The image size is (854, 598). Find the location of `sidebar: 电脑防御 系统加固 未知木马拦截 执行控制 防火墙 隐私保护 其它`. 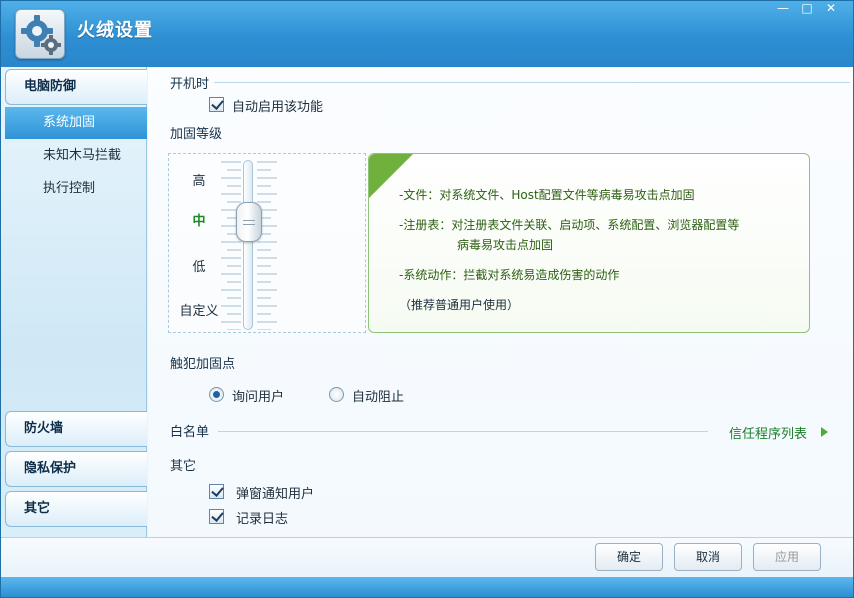

sidebar: 电脑防御 系统加固 未知木马拦截 执行控制 防火墙 隐私保护 其它 is located at coordinates (74, 302).